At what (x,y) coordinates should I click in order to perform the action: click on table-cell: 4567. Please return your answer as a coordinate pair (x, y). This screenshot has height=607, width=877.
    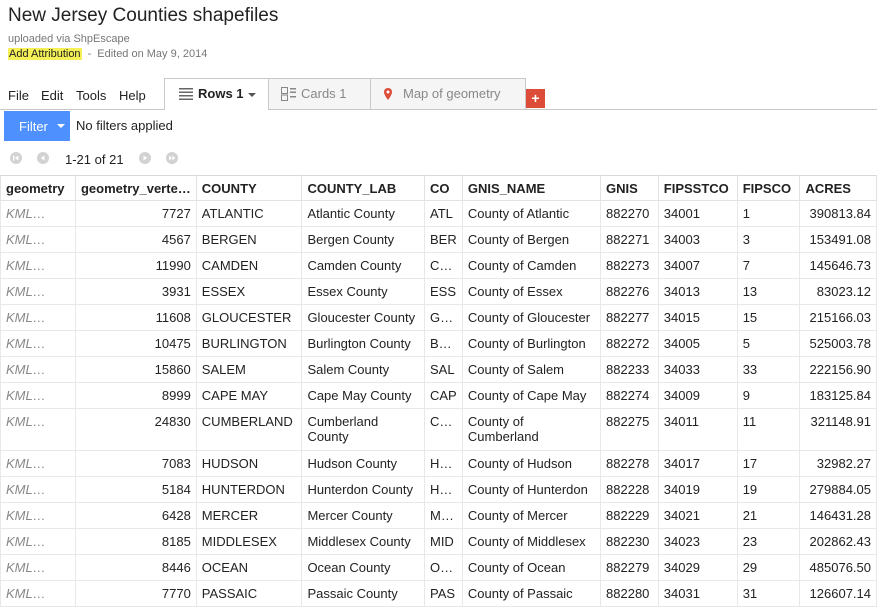
    Looking at the image, I should click on (135, 239).